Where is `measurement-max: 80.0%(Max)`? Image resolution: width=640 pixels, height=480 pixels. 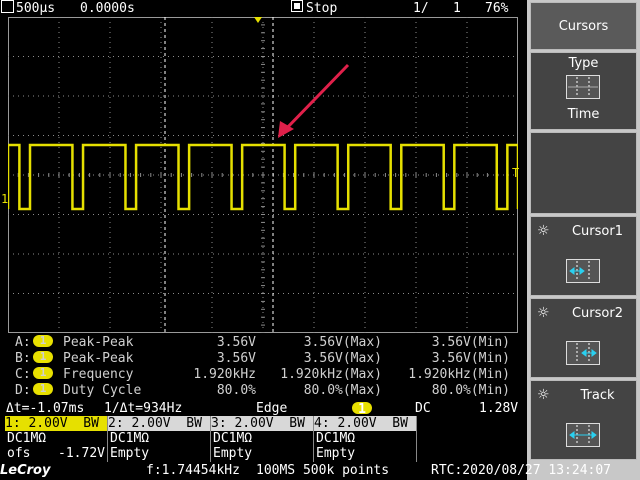
measurement-max: 80.0%(Max) is located at coordinates (342, 390).